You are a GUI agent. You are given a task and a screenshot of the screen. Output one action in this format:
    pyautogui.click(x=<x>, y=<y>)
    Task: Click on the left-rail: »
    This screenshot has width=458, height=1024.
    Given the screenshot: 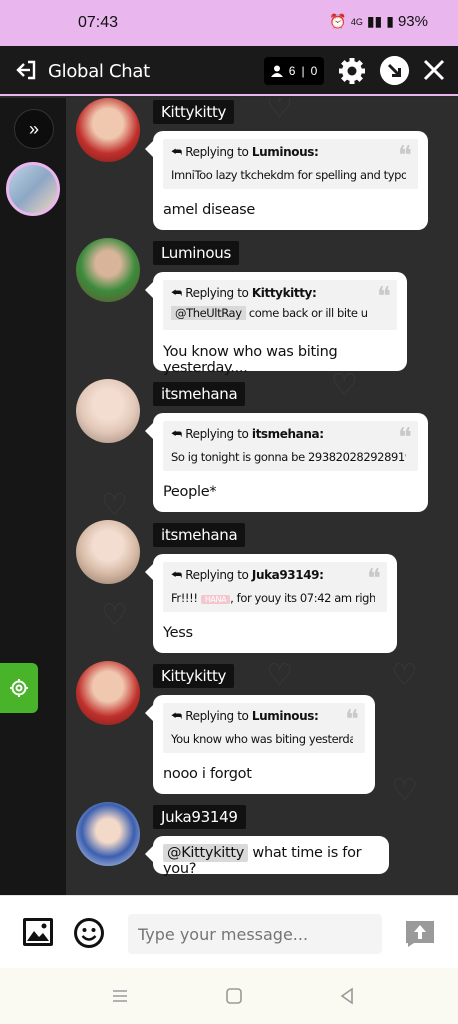 What is the action you would take?
    pyautogui.click(x=33, y=496)
    